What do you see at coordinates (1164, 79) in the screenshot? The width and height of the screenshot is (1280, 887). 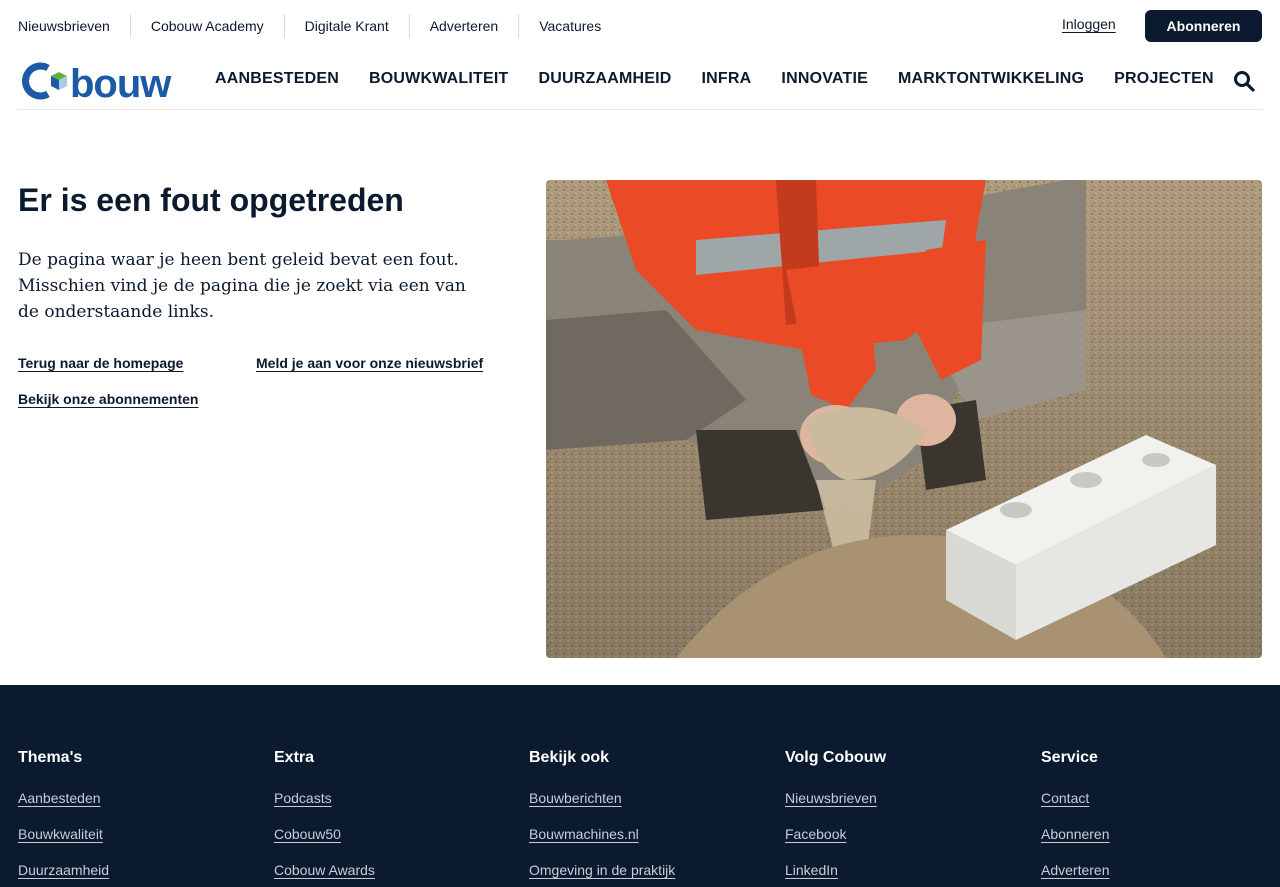 I see `nav-item-projecten: PROJECTEN` at bounding box center [1164, 79].